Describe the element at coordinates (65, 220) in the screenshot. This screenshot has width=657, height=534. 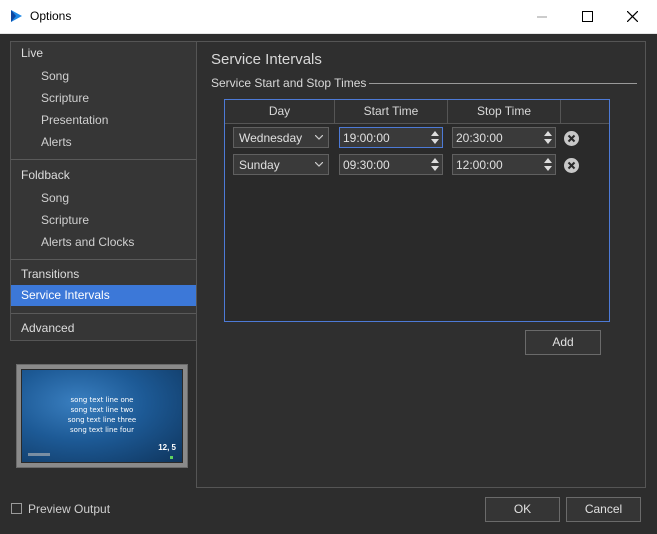
I see `sidebar-item-foldback-scripture: Scripture` at that location.